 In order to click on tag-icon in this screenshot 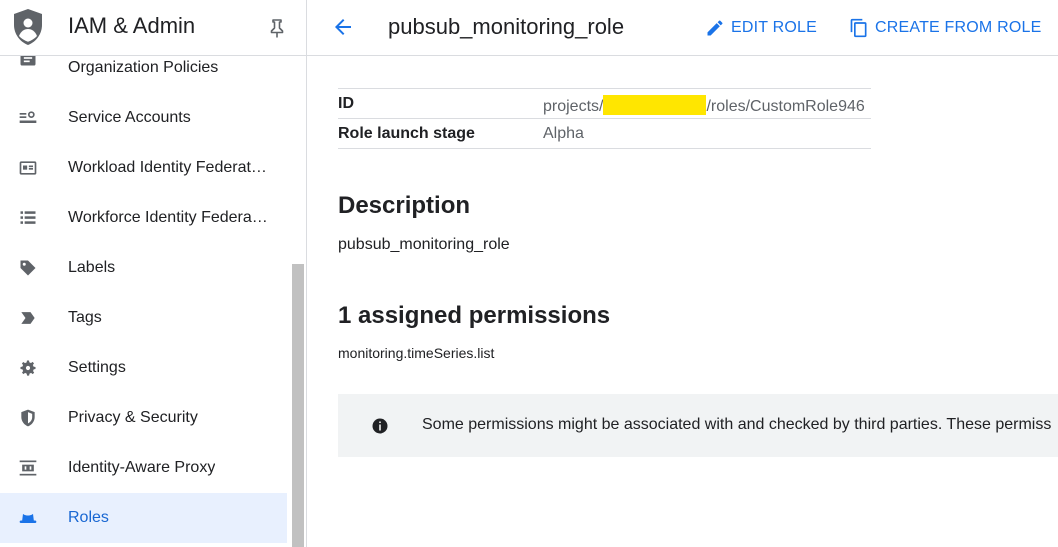, I will do `click(28, 318)`.